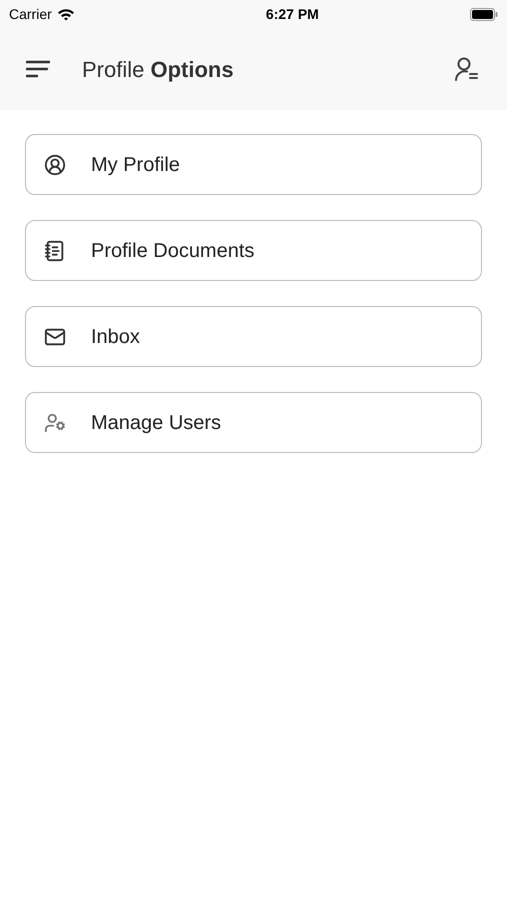 This screenshot has width=507, height=900. I want to click on menu-button, so click(39, 69).